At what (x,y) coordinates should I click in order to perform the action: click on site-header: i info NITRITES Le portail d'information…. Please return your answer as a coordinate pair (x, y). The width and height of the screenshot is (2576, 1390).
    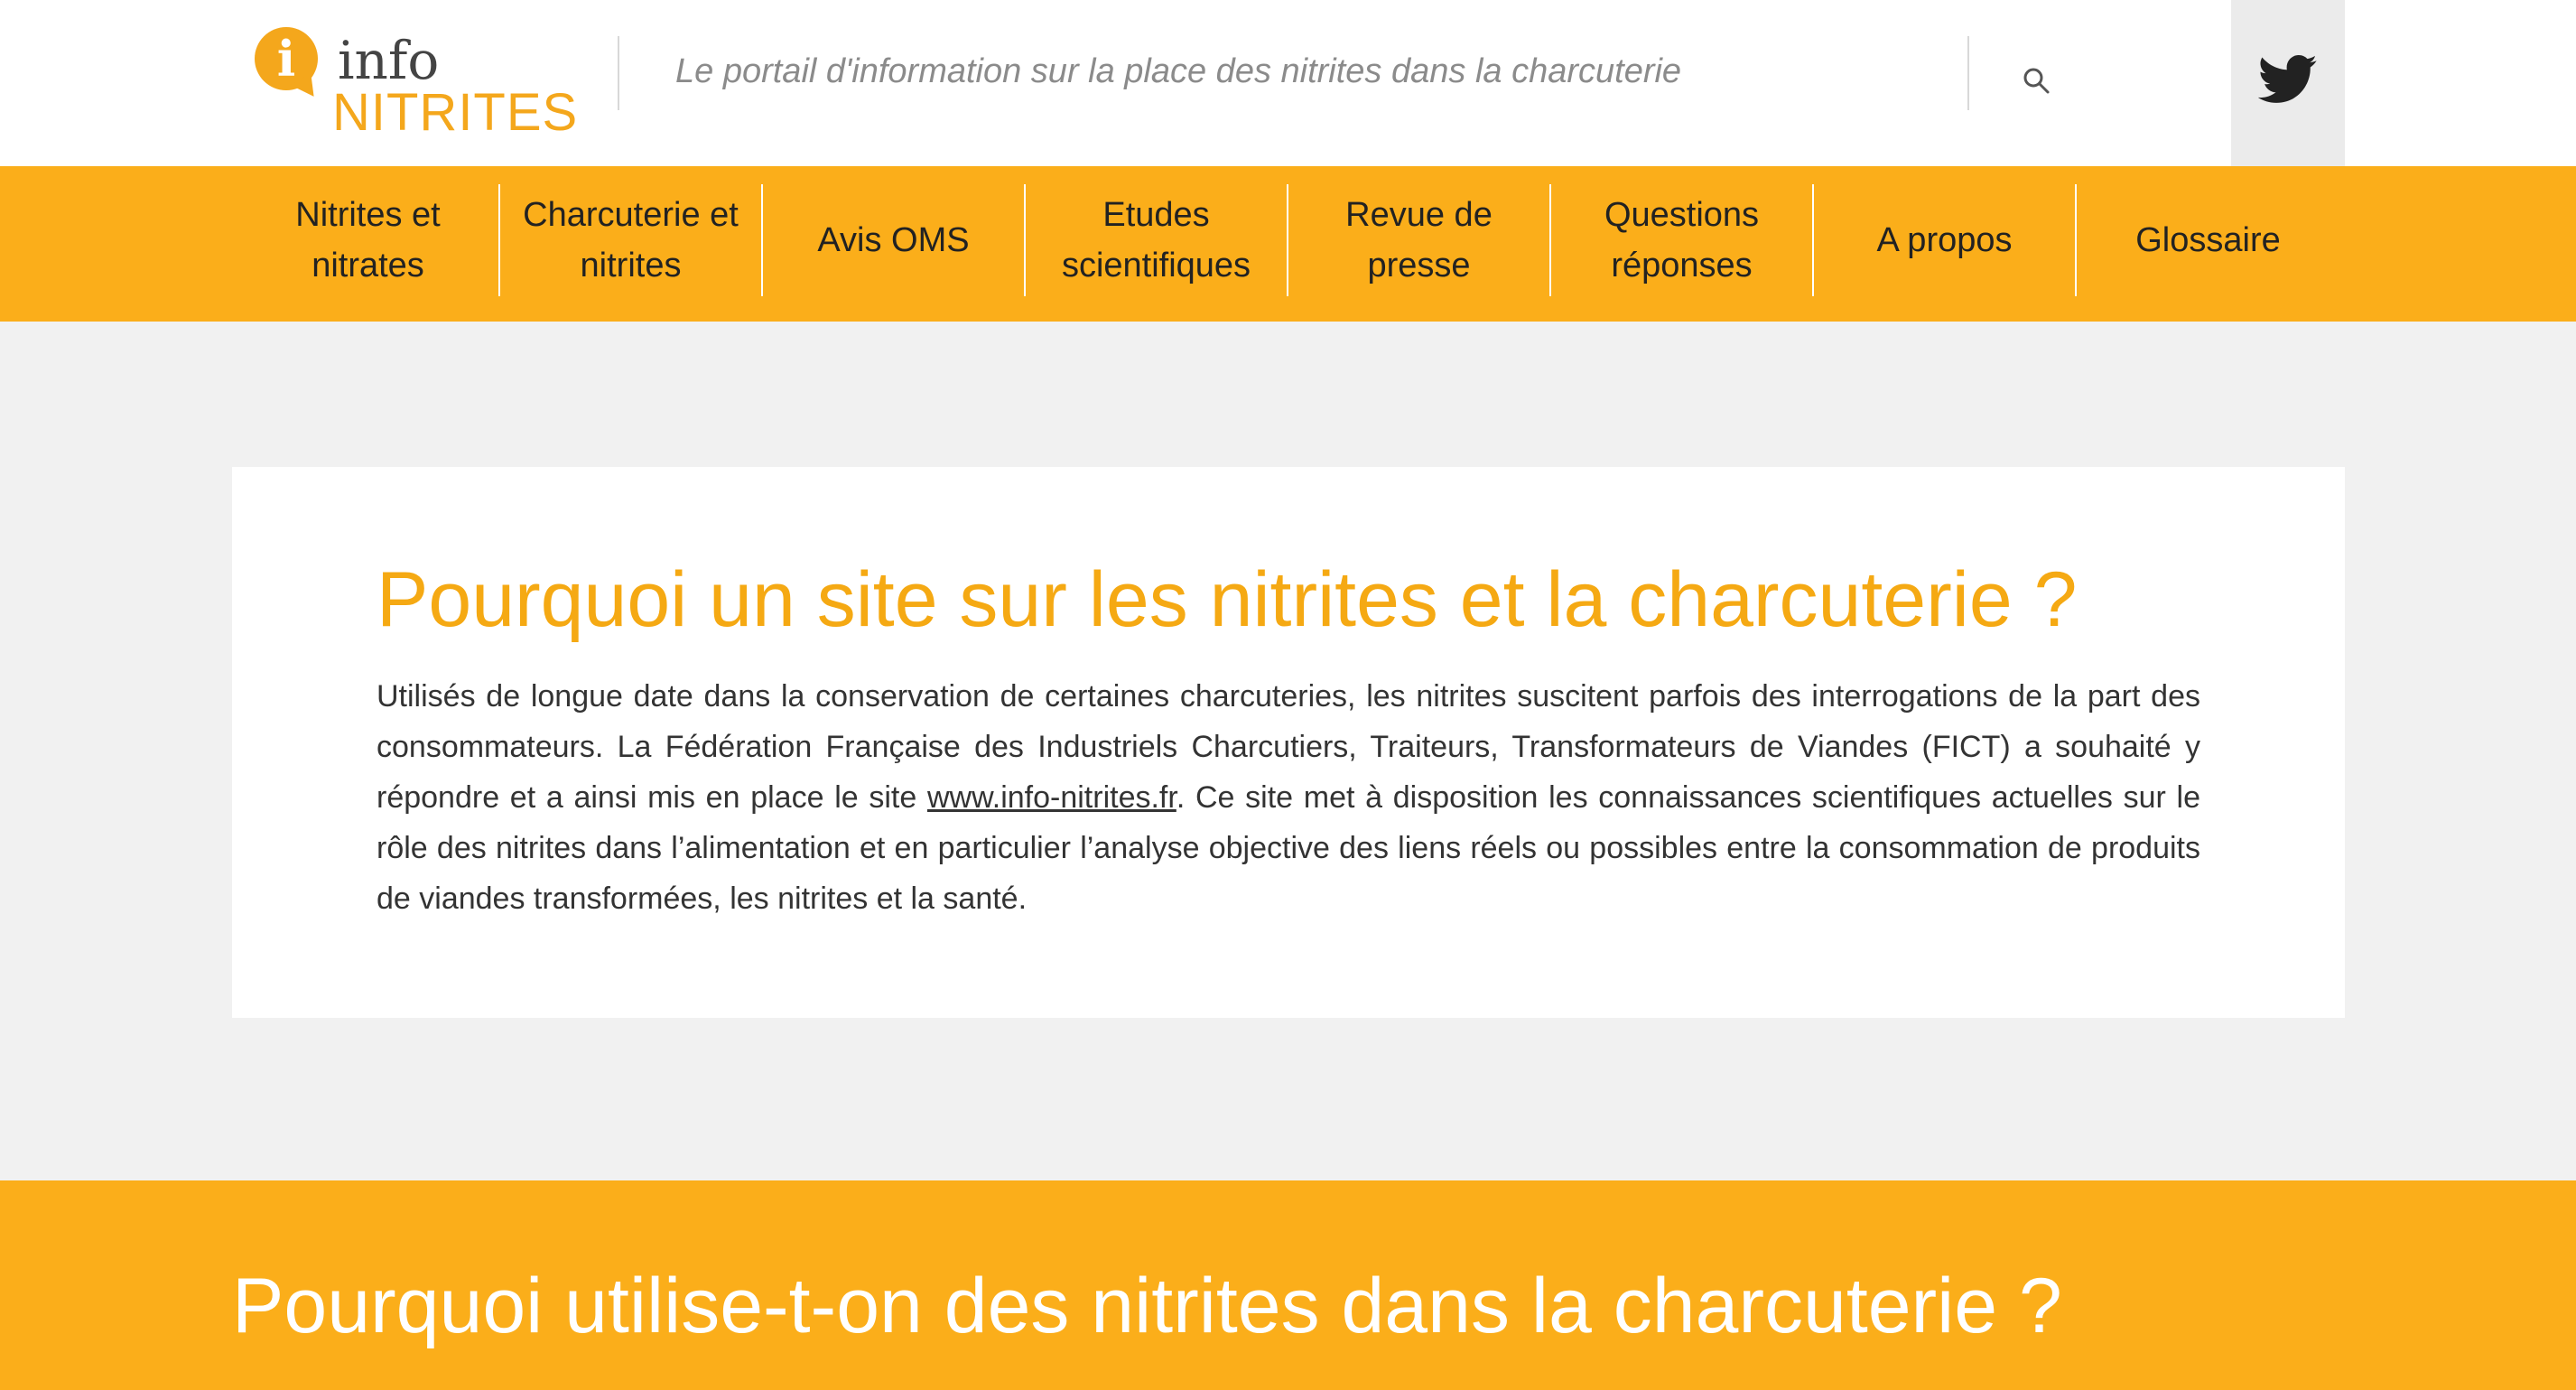
    Looking at the image, I should click on (1288, 83).